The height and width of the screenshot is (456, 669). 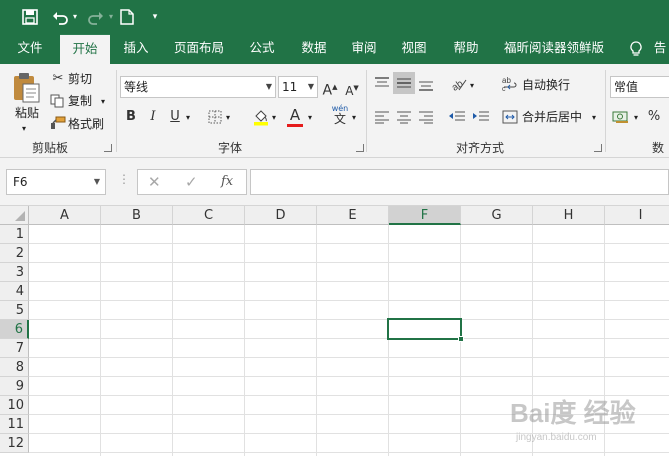 I want to click on formula-bar-grip-icon: ⋮, so click(x=124, y=179).